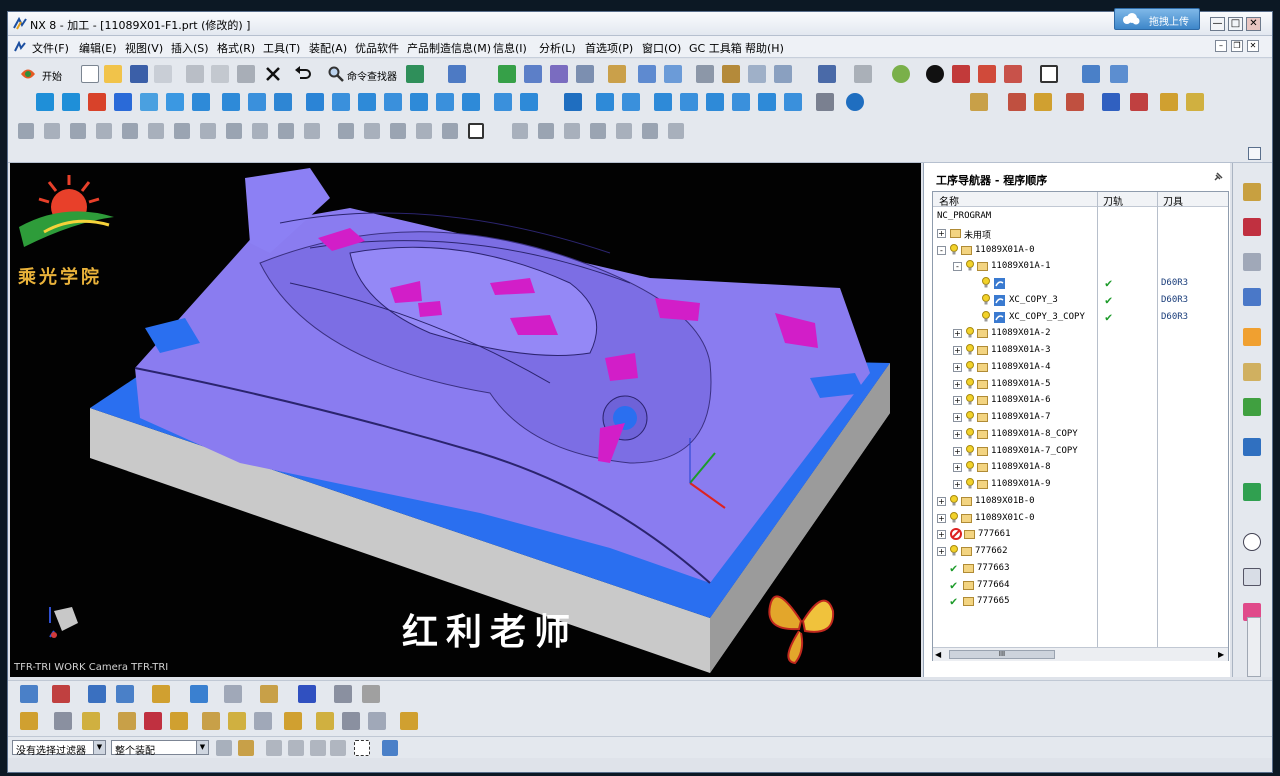 The width and height of the screenshot is (1280, 776). I want to click on column-tool: 刀具, so click(1173, 200).